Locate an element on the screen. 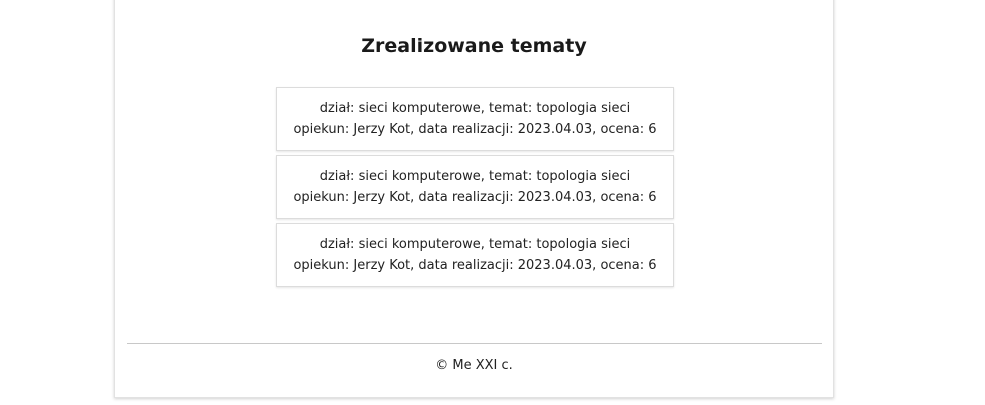  footer-copyright: © Me XXI c. is located at coordinates (474, 365).